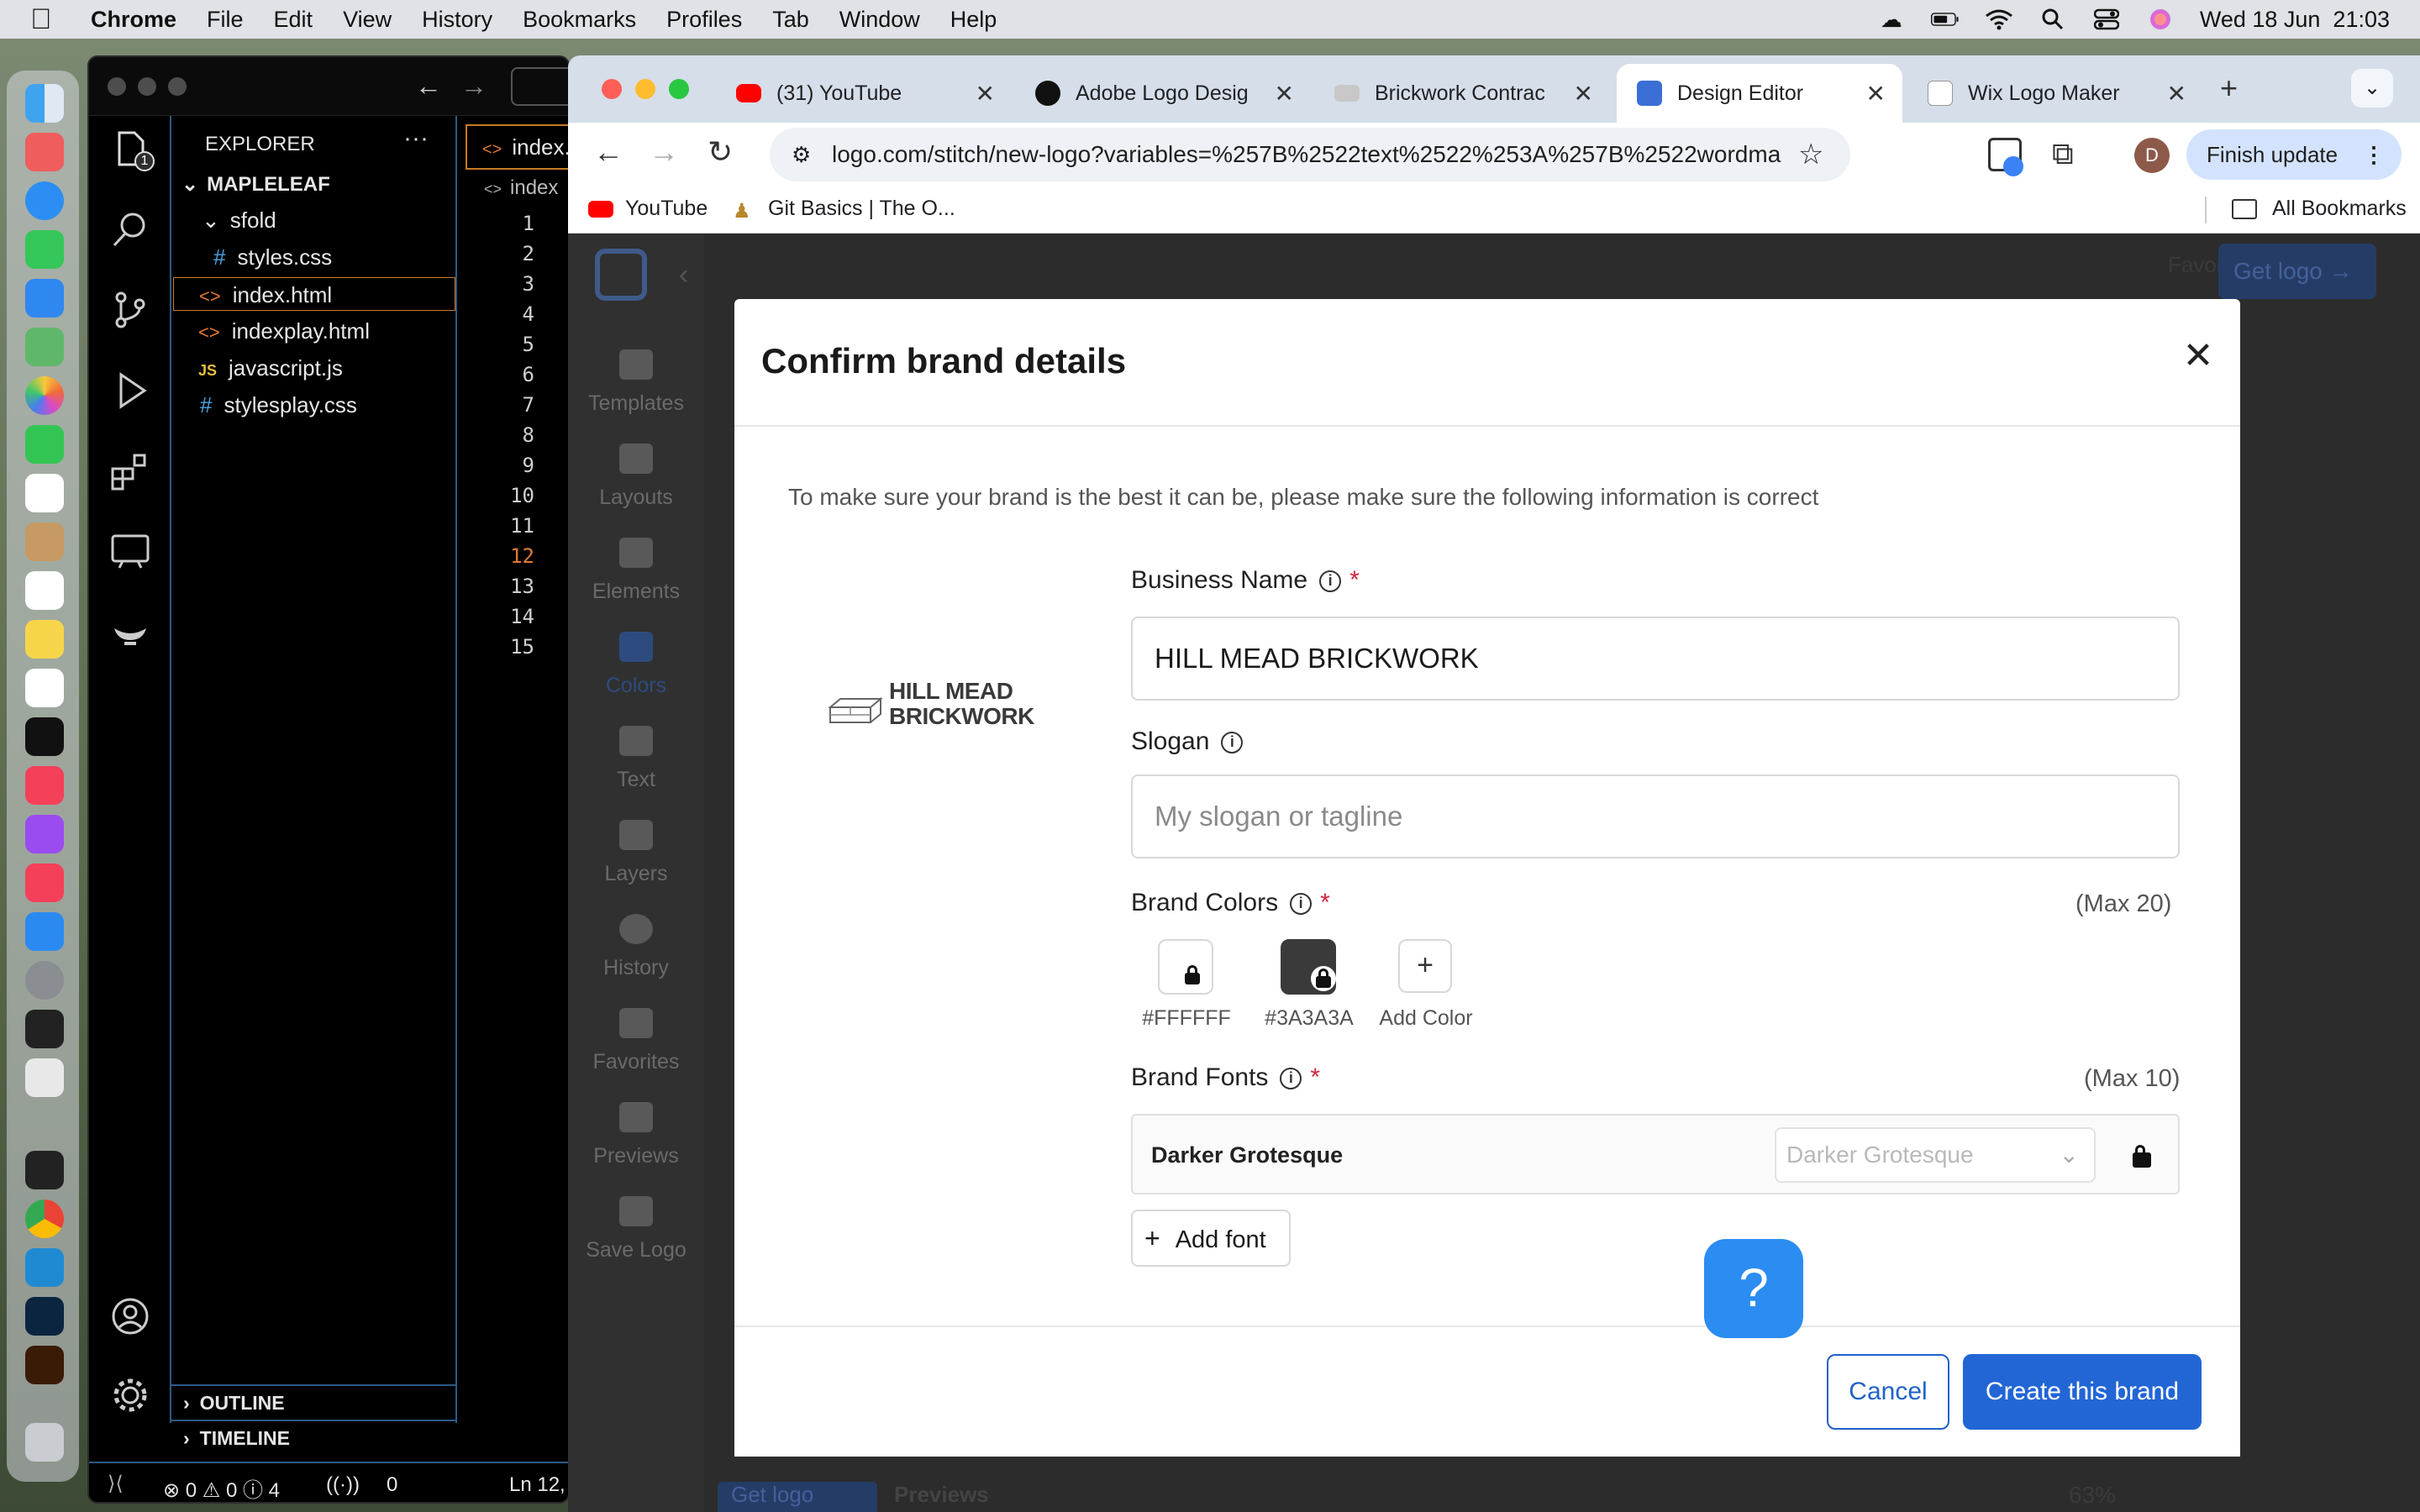  What do you see at coordinates (513, 191) in the screenshot?
I see `breadcrumb: <> index` at bounding box center [513, 191].